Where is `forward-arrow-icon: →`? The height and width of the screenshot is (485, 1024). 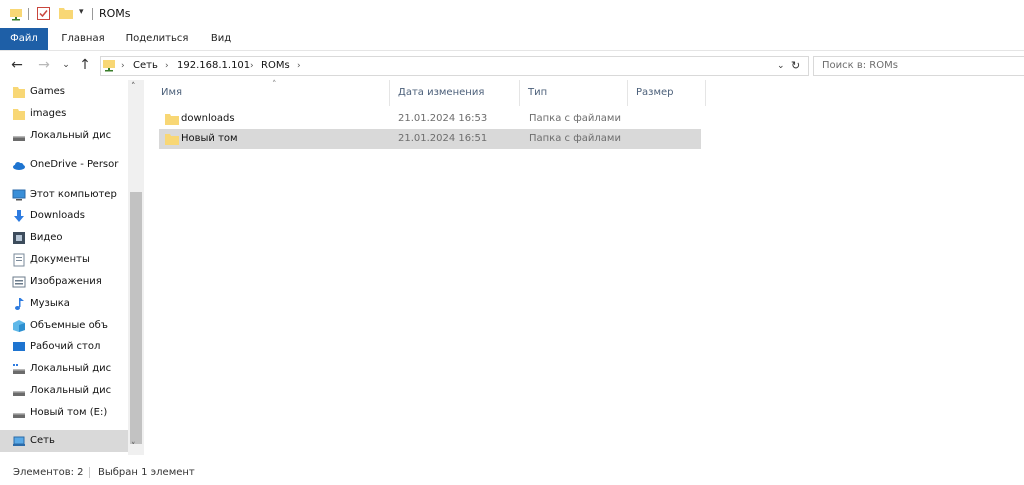
forward-arrow-icon: → is located at coordinates (44, 65).